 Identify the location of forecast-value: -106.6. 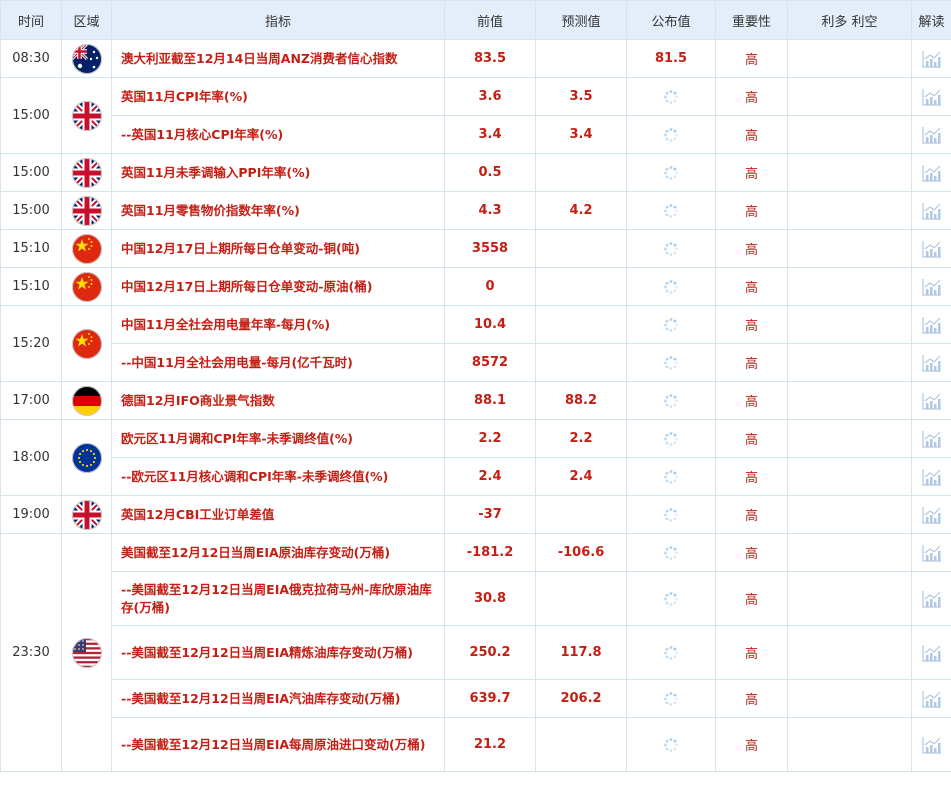
(581, 552).